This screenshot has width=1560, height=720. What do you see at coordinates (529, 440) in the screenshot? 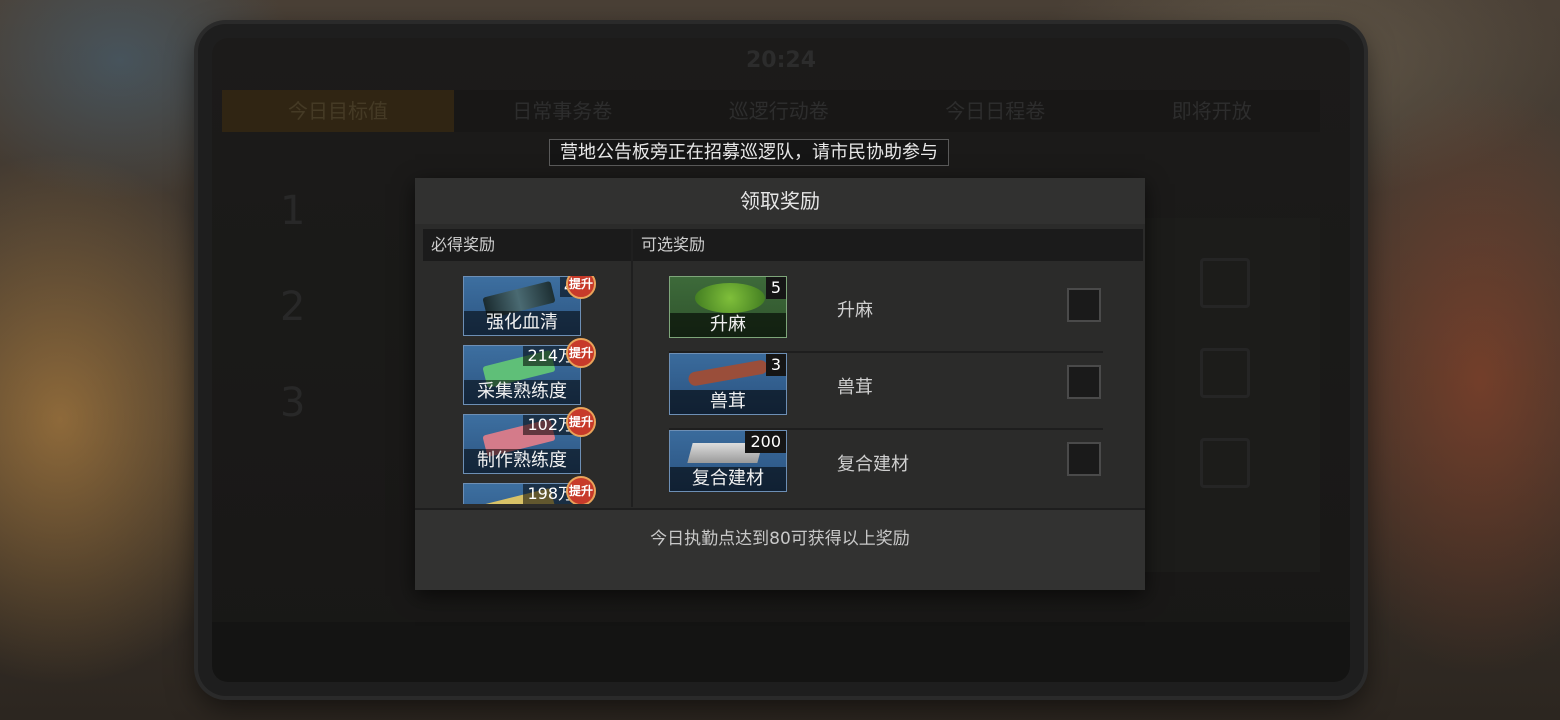
I see `reward-item-crafting-exp: 102万 制作熟练度 提升` at bounding box center [529, 440].